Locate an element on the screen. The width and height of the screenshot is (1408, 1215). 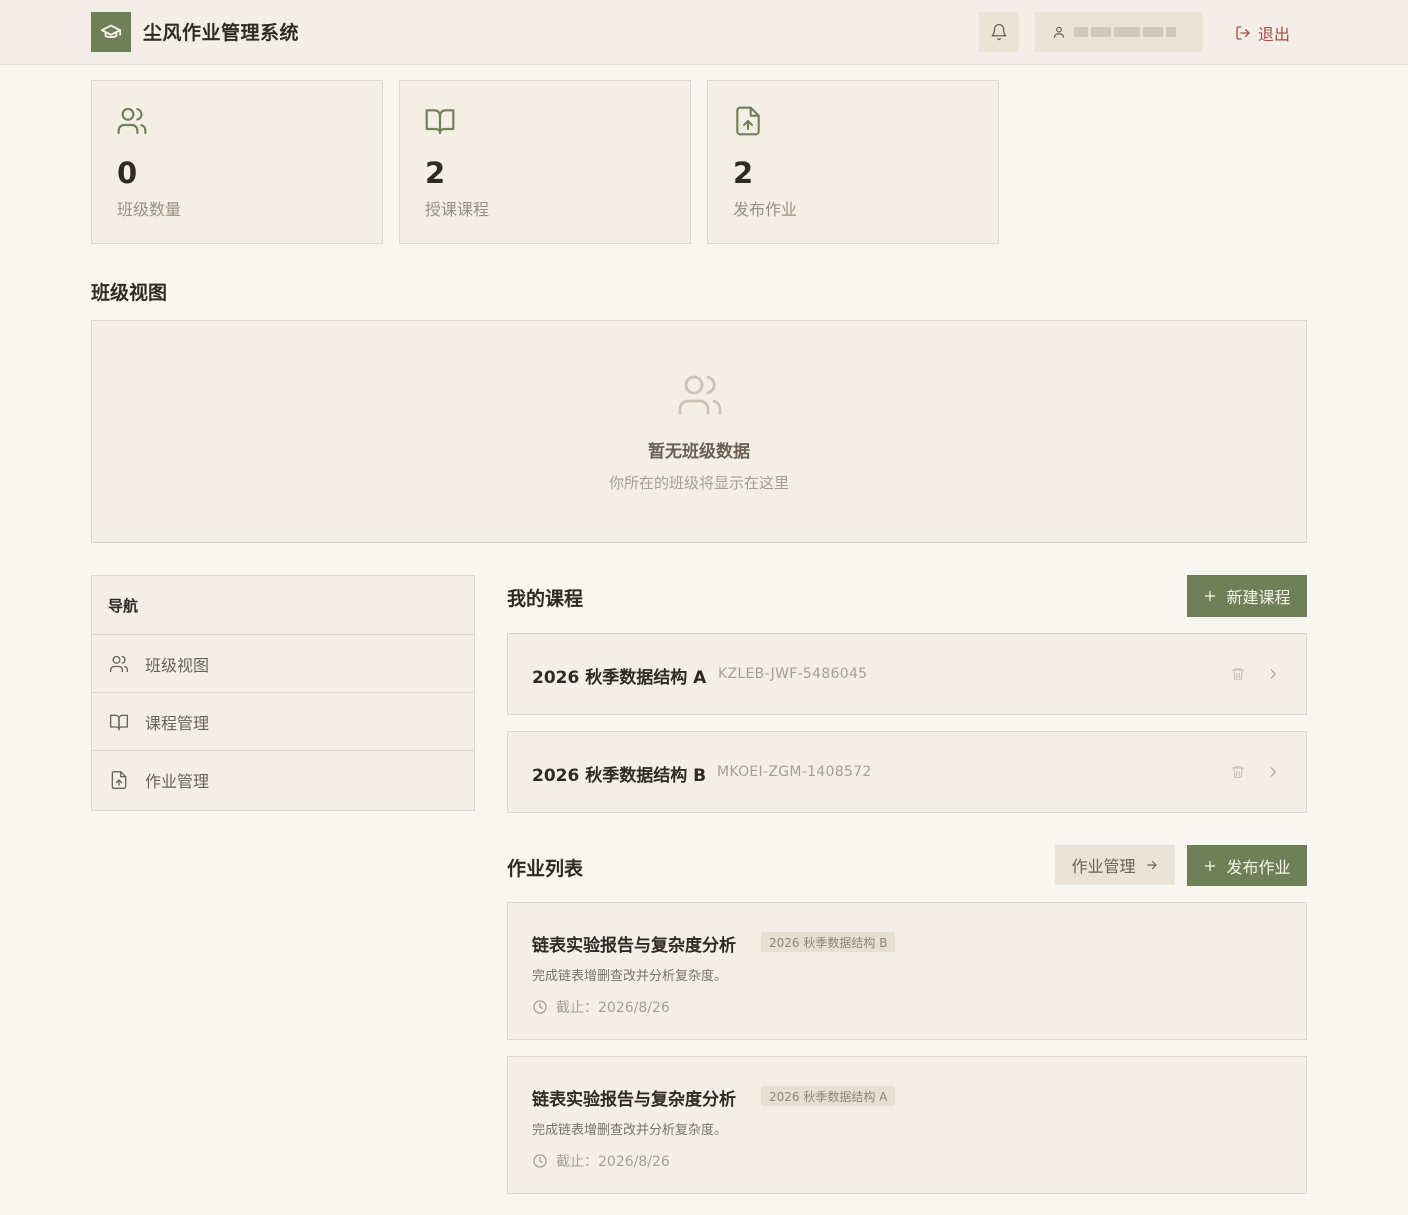
bell-icon is located at coordinates (999, 32).